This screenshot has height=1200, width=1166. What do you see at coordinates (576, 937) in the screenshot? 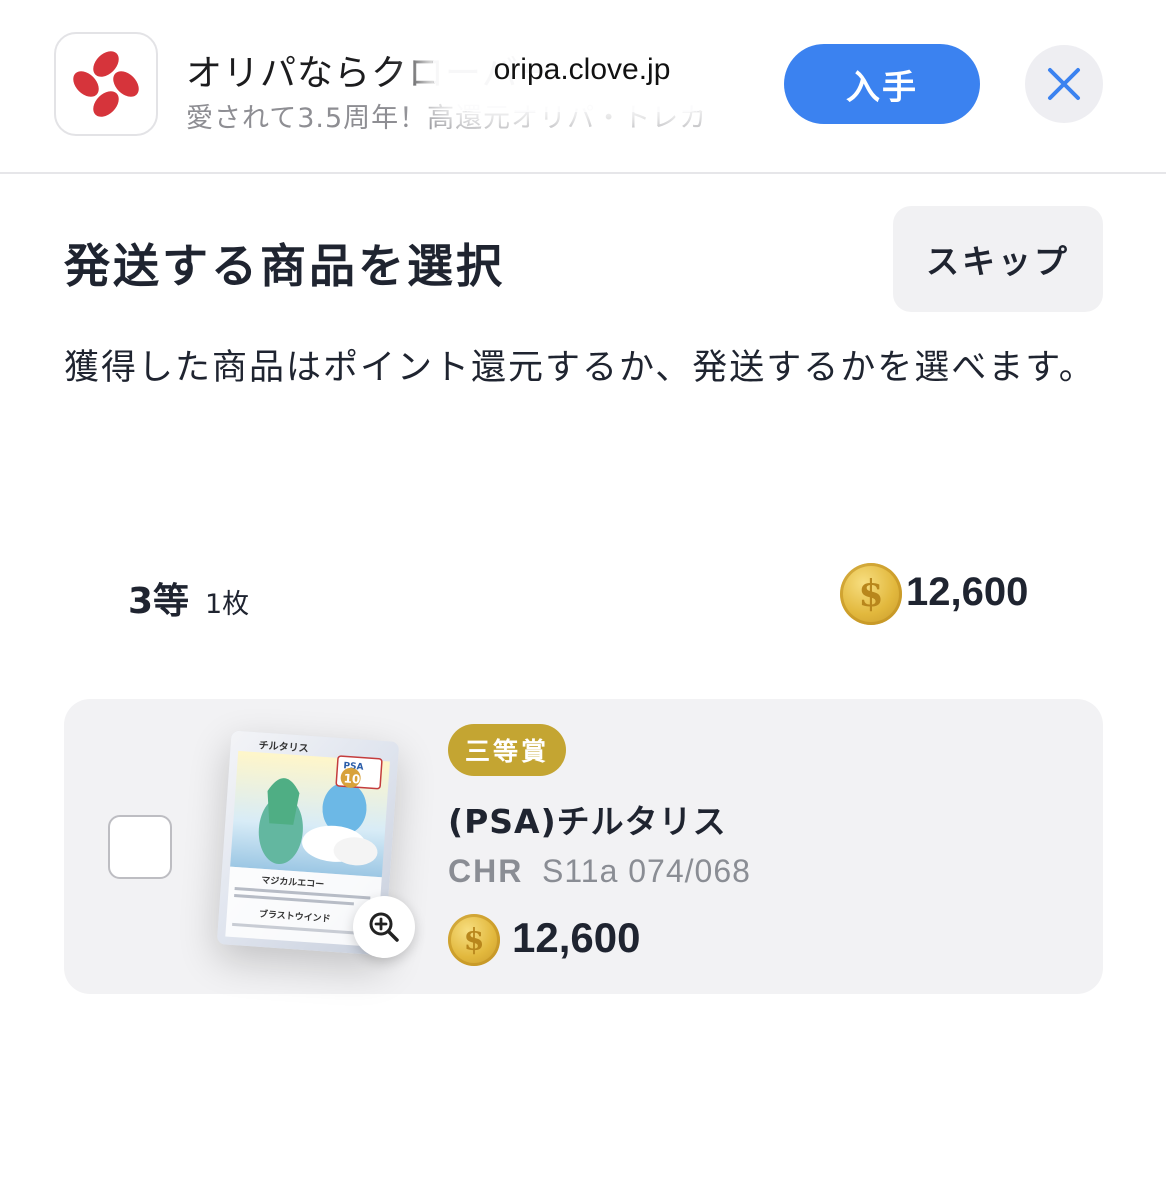
I see `item-points: 12,600` at bounding box center [576, 937].